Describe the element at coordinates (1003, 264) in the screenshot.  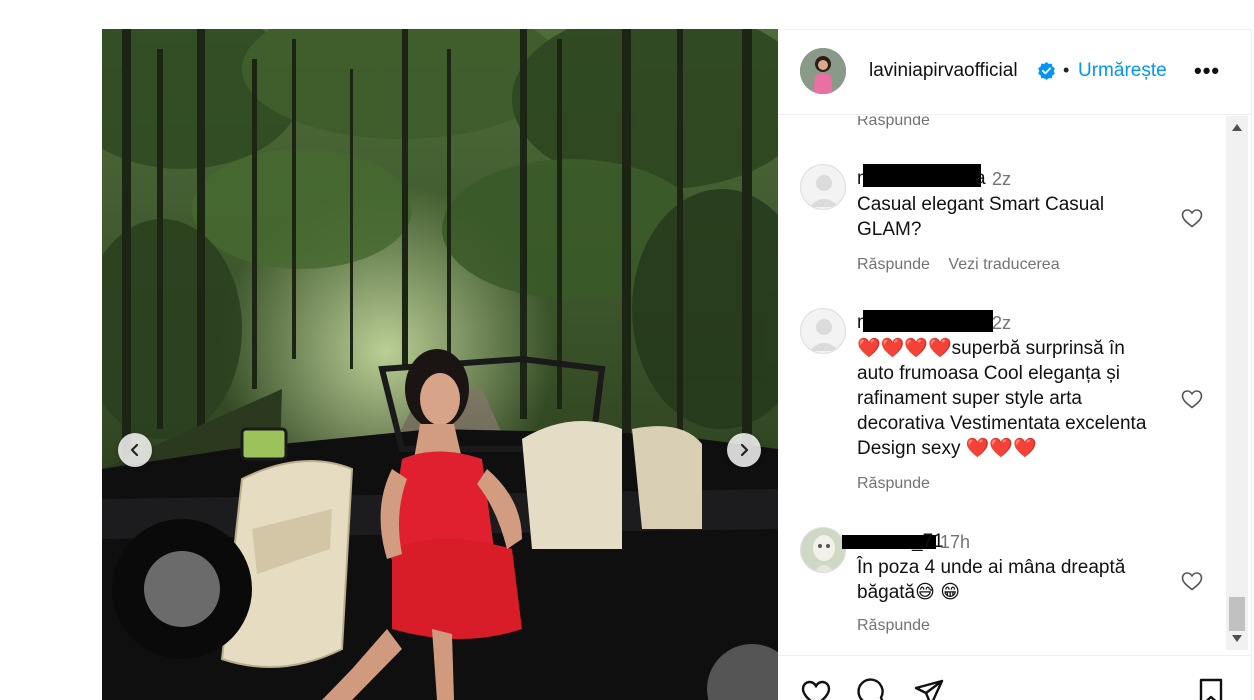
I see `see-translation-button: Vezi traducerea` at that location.